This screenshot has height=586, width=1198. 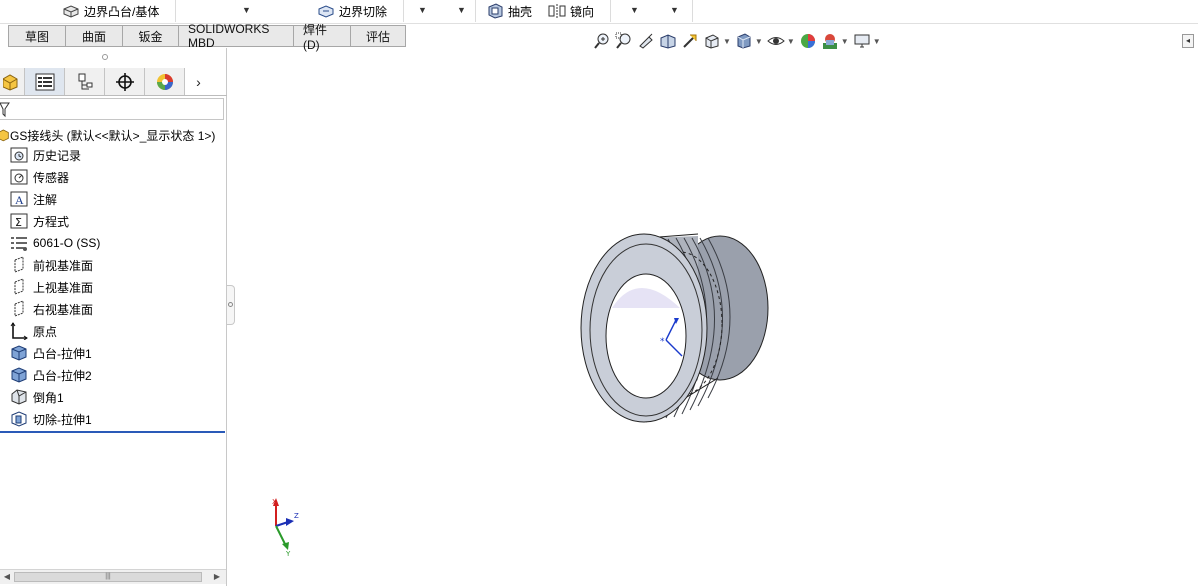 What do you see at coordinates (112, 109) in the screenshot?
I see `tree-filter` at bounding box center [112, 109].